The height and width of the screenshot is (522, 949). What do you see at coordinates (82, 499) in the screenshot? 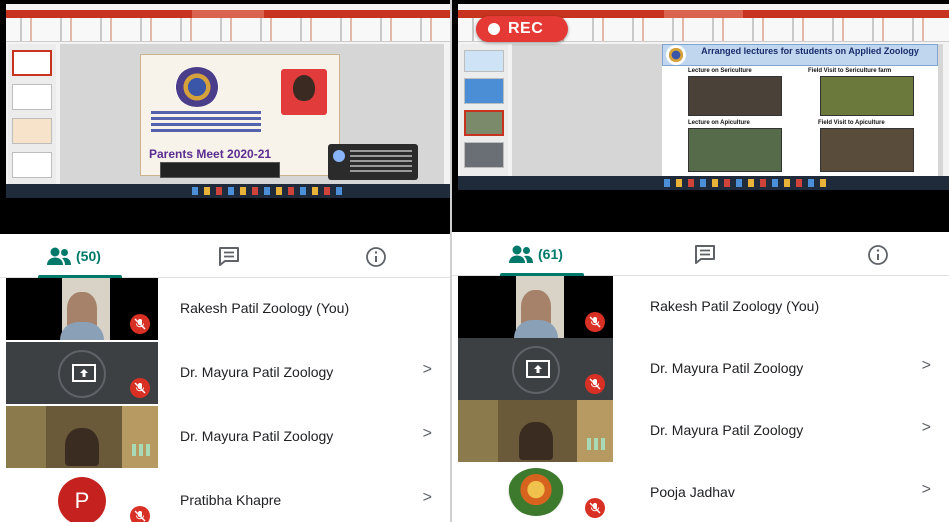
I see `avatar: P` at bounding box center [82, 499].